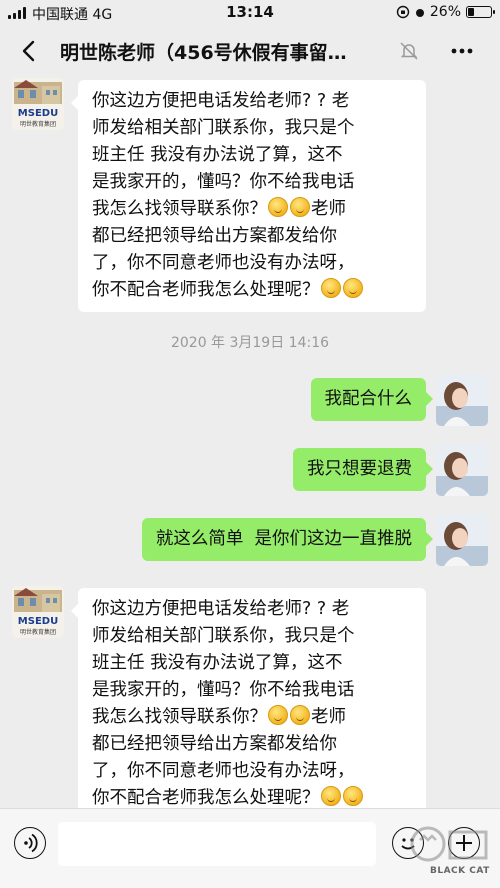 This screenshot has height=888, width=500. I want to click on message-bubble-outgoing: 我只想要退费, so click(363, 469).